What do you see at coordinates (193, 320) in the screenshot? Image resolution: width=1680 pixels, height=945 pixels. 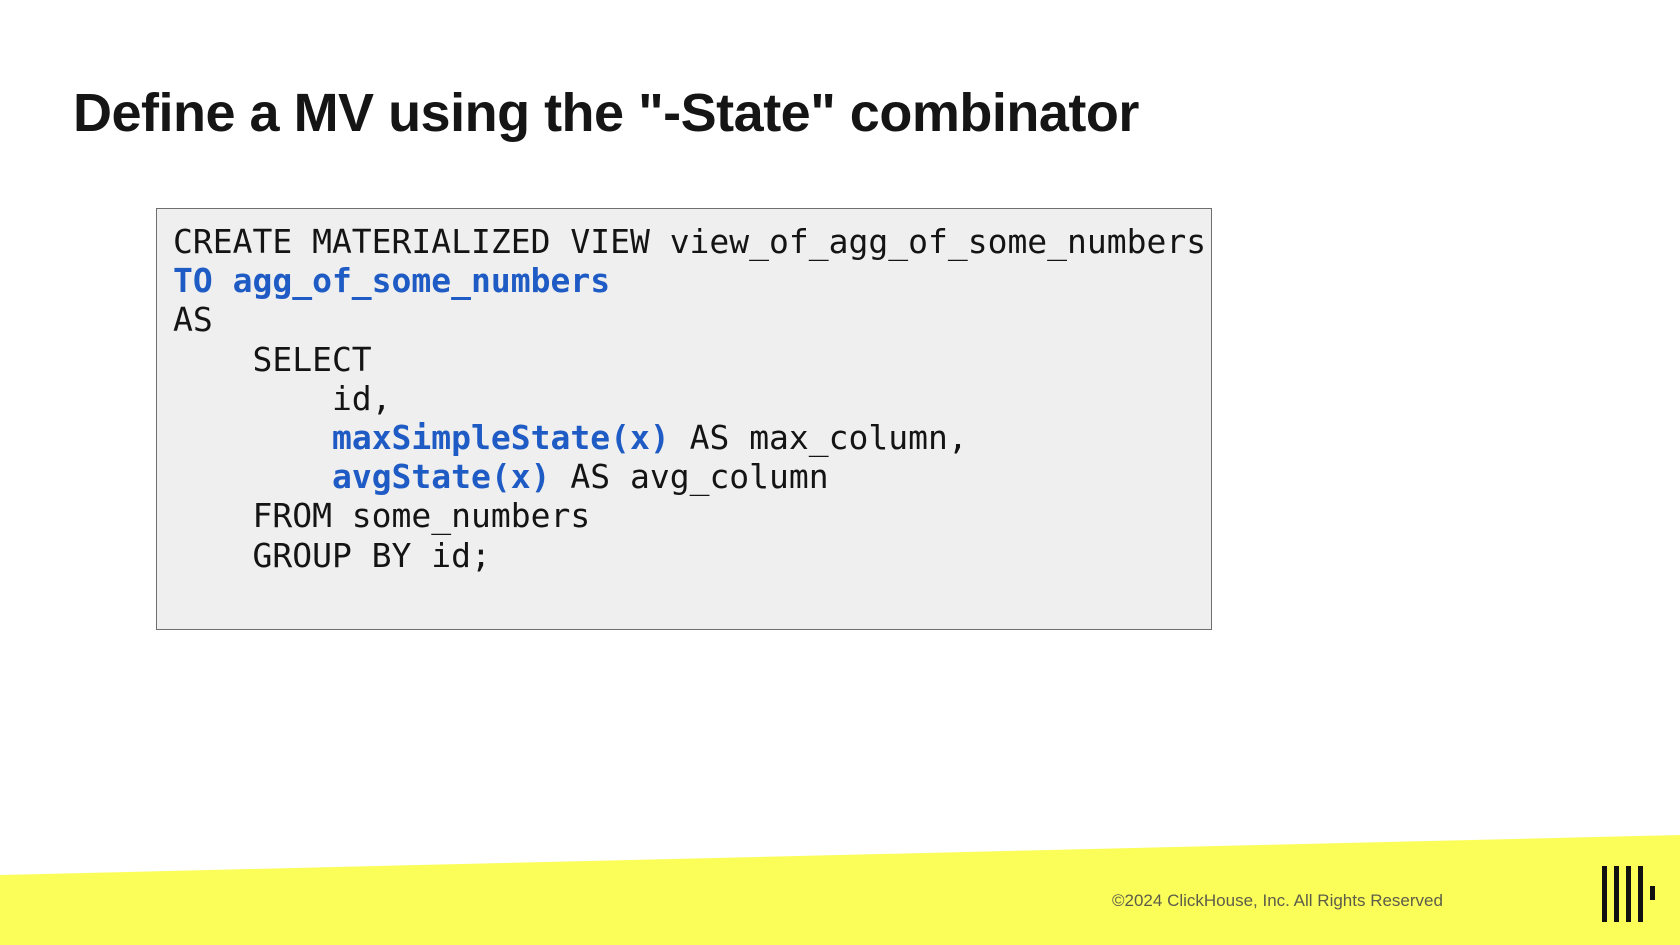 I see `code-text: AS` at bounding box center [193, 320].